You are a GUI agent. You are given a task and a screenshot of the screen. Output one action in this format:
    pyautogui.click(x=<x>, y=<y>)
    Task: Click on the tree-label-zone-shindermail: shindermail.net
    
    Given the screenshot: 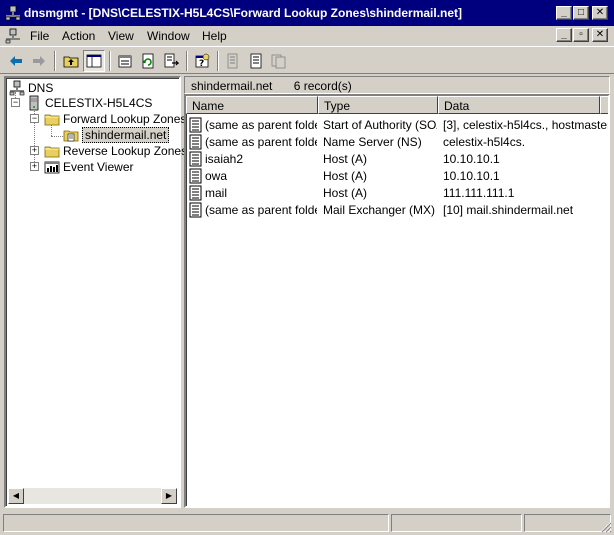 What is the action you would take?
    pyautogui.click(x=126, y=135)
    